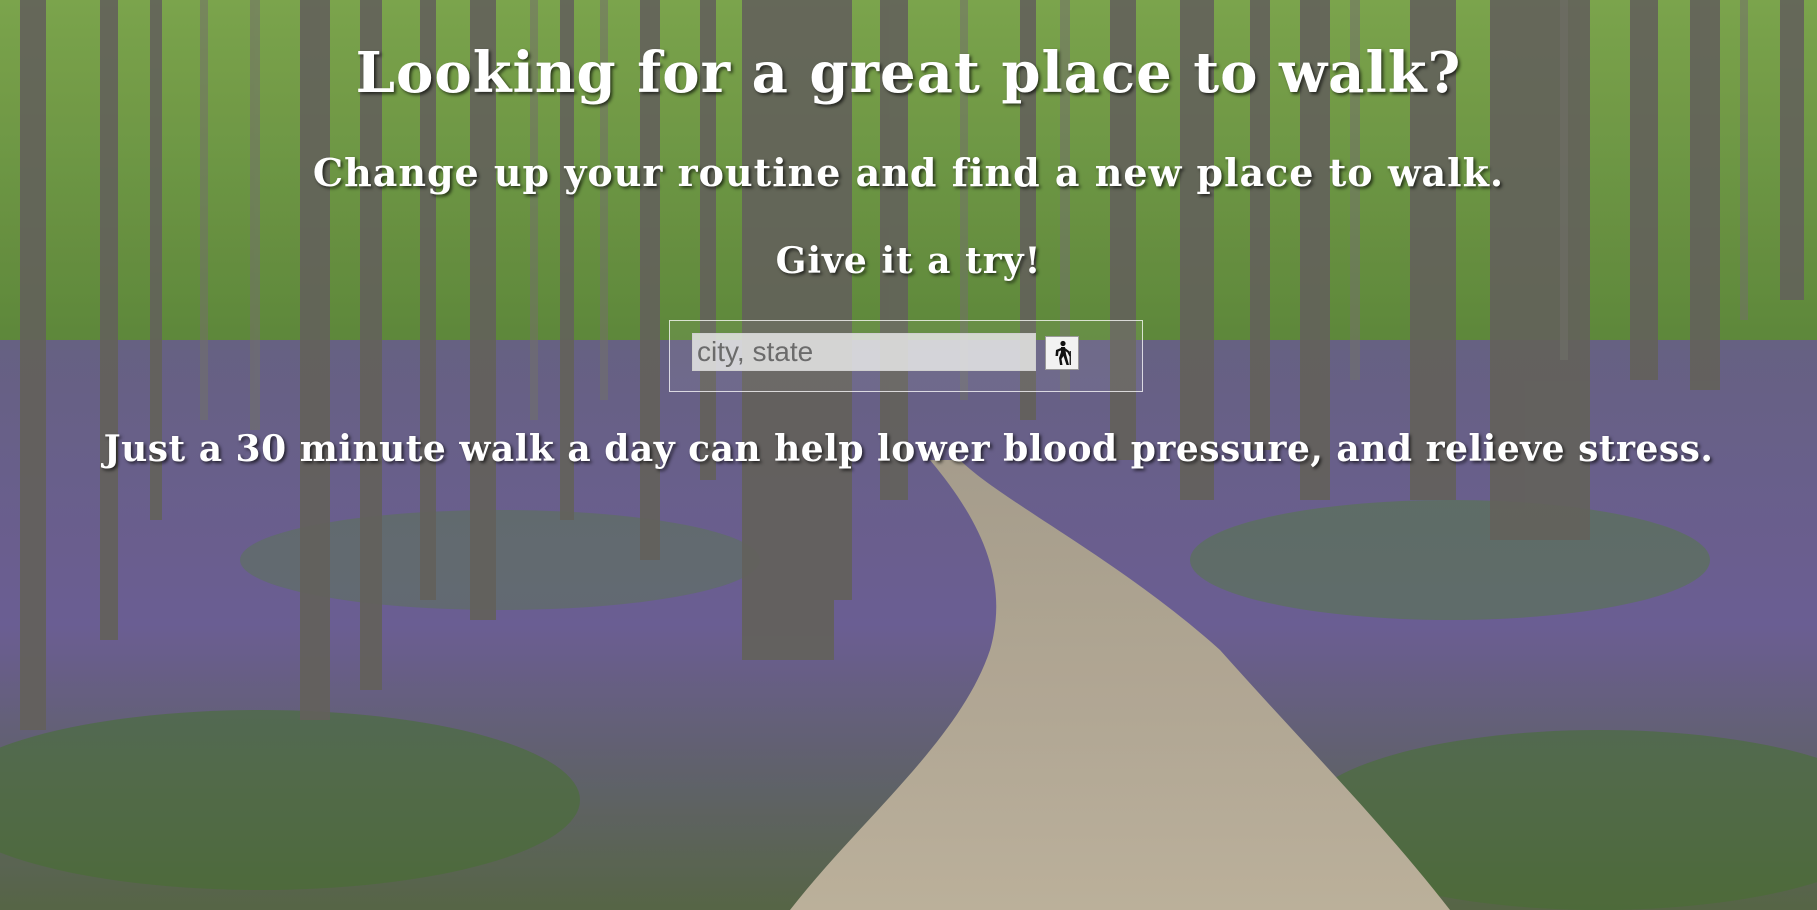  I want to click on hiker-icon, so click(1062, 353).